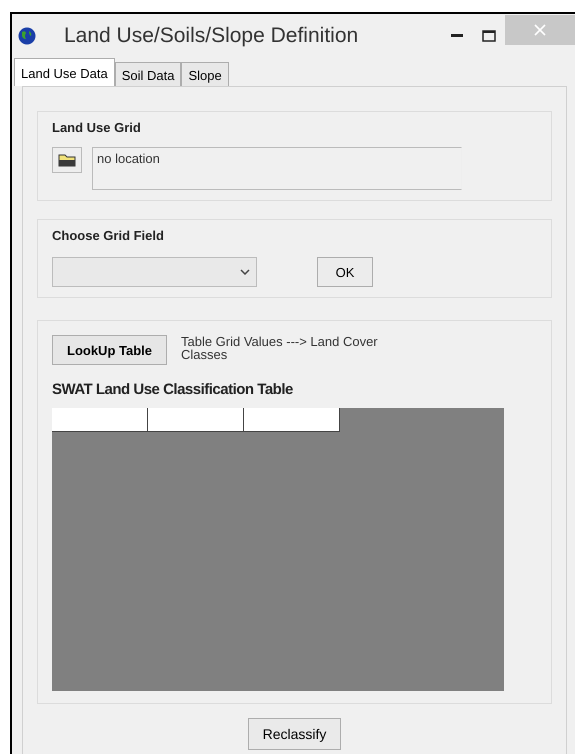 The image size is (579, 754). I want to click on minimize-icon, so click(457, 36).